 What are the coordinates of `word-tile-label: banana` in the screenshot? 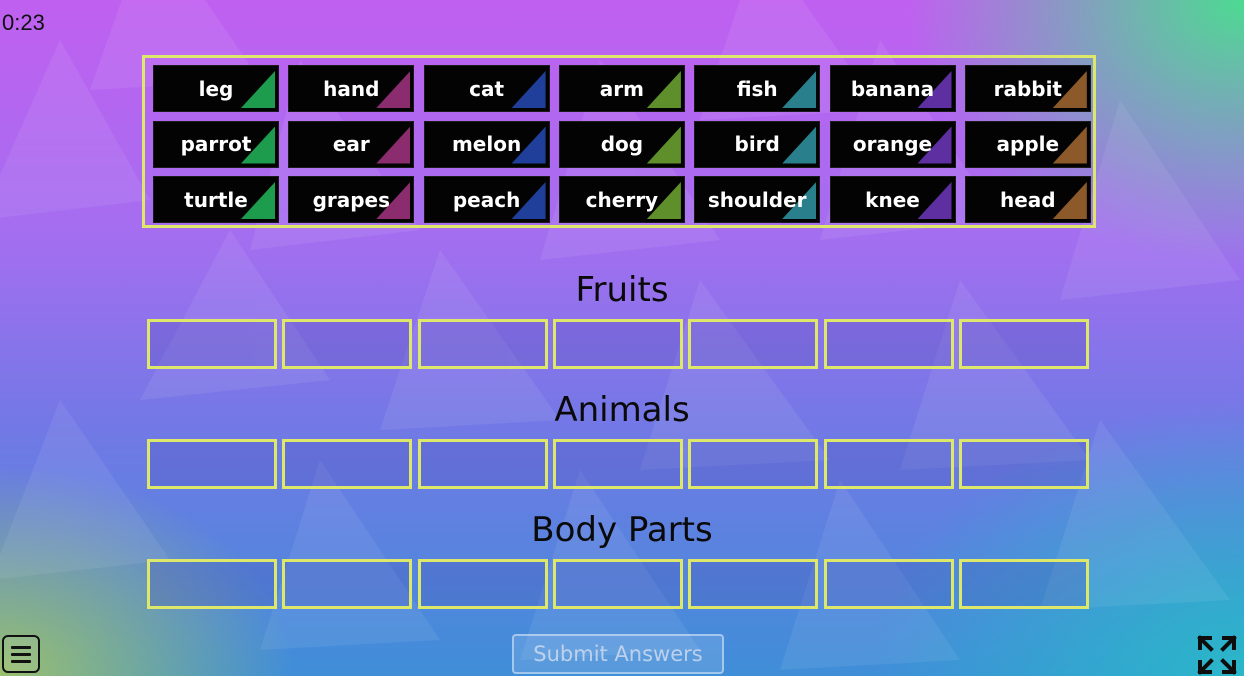 It's located at (892, 88).